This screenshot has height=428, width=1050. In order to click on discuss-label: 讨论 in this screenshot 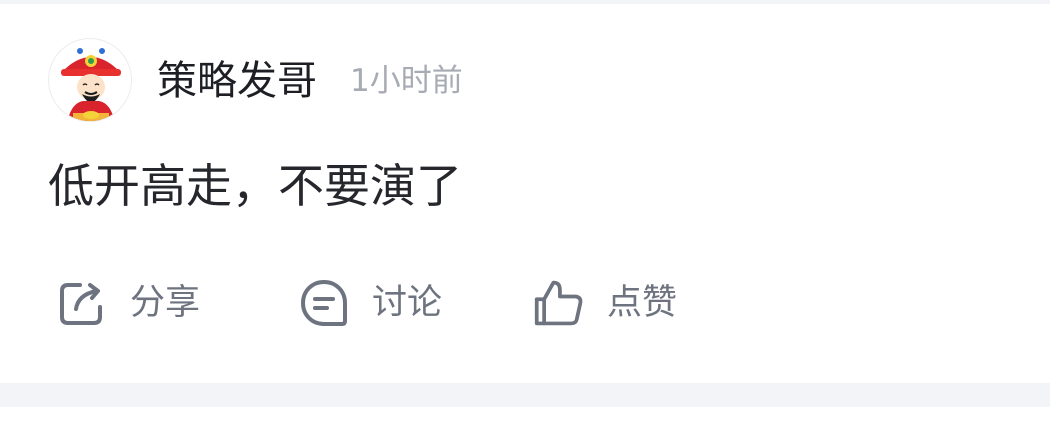, I will do `click(407, 303)`.